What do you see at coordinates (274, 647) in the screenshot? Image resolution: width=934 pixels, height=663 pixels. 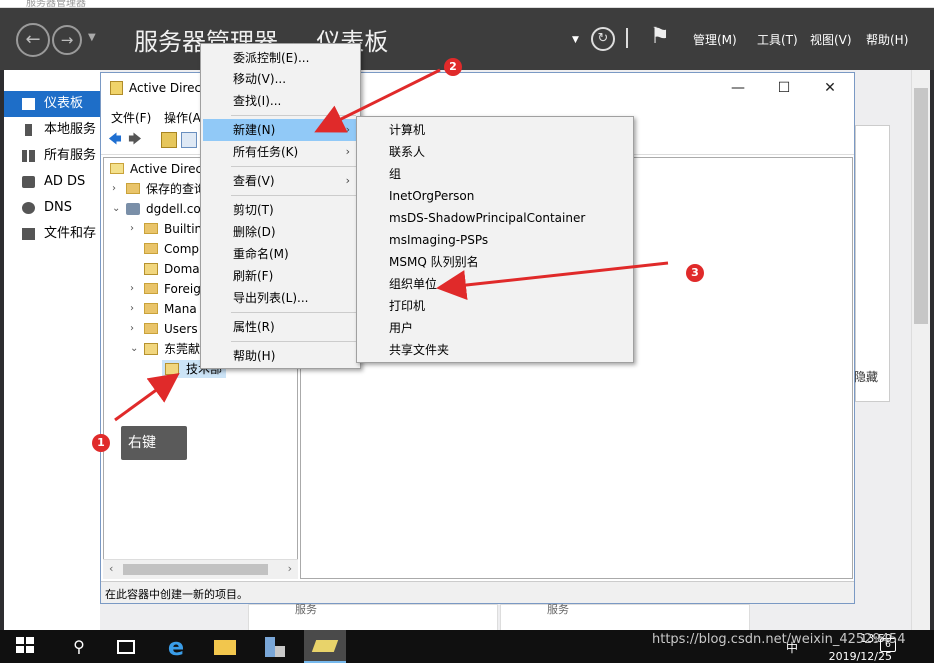 I see `server-manager-taskbar-icon` at bounding box center [274, 647].